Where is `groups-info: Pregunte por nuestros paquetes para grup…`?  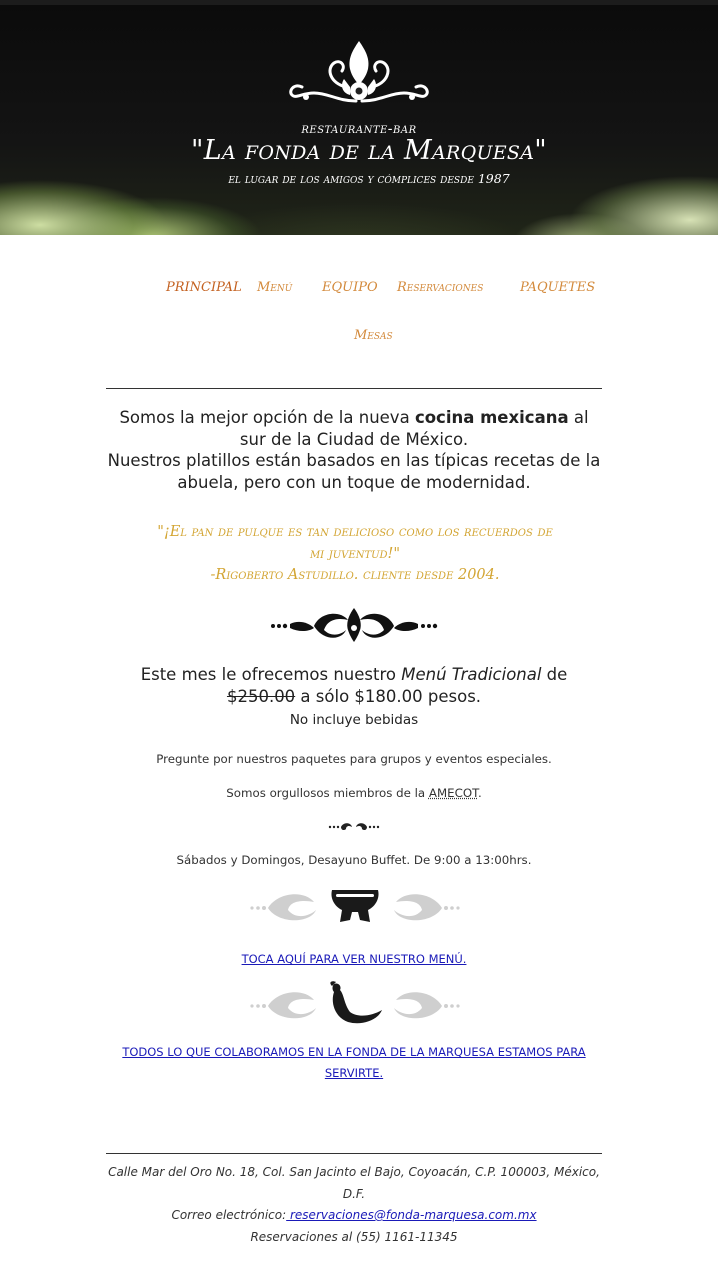
groups-info: Pregunte por nuestros paquetes para grup… is located at coordinates (354, 759).